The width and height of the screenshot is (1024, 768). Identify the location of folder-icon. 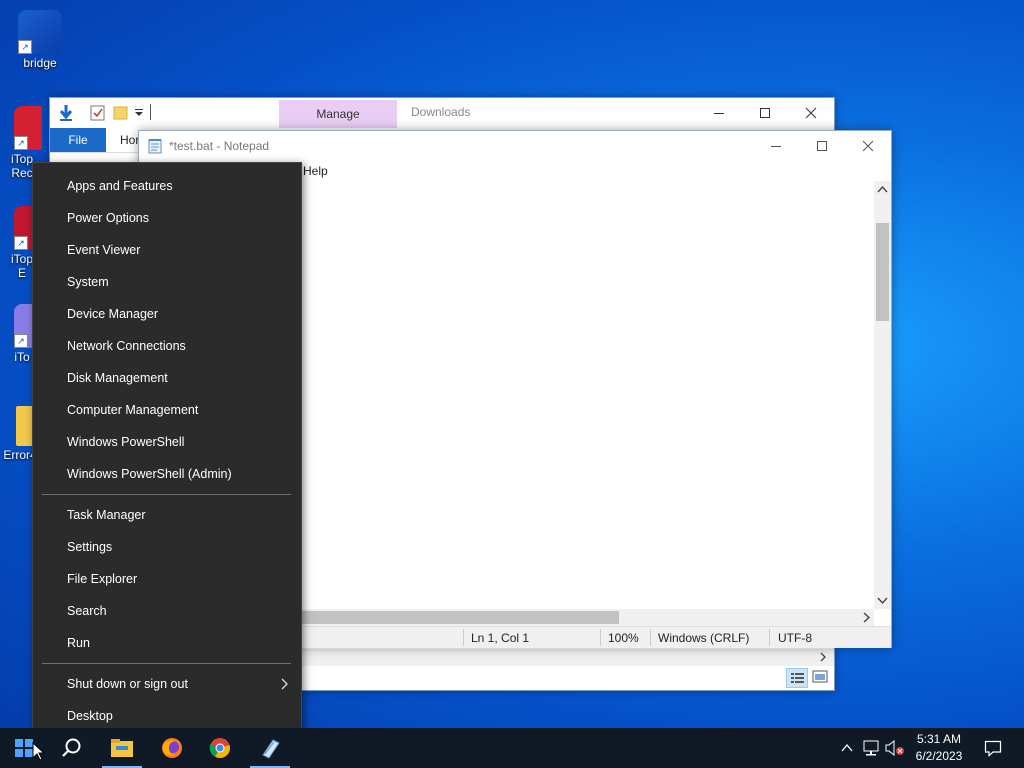
(122, 748).